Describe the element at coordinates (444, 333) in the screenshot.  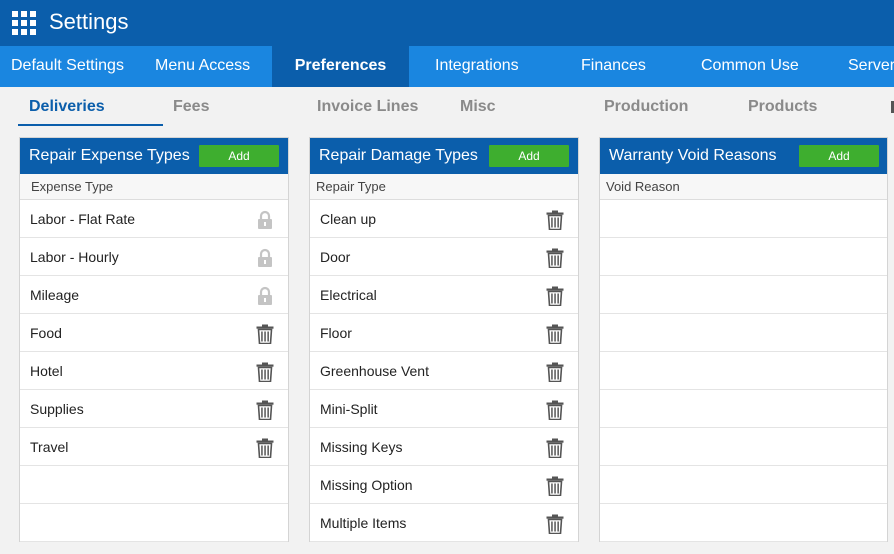
I see `list-item: Floor` at that location.